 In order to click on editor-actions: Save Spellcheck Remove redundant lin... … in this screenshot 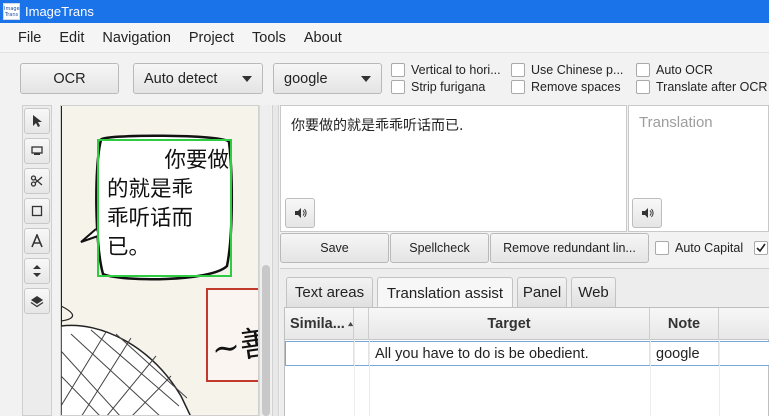, I will do `click(524, 248)`.